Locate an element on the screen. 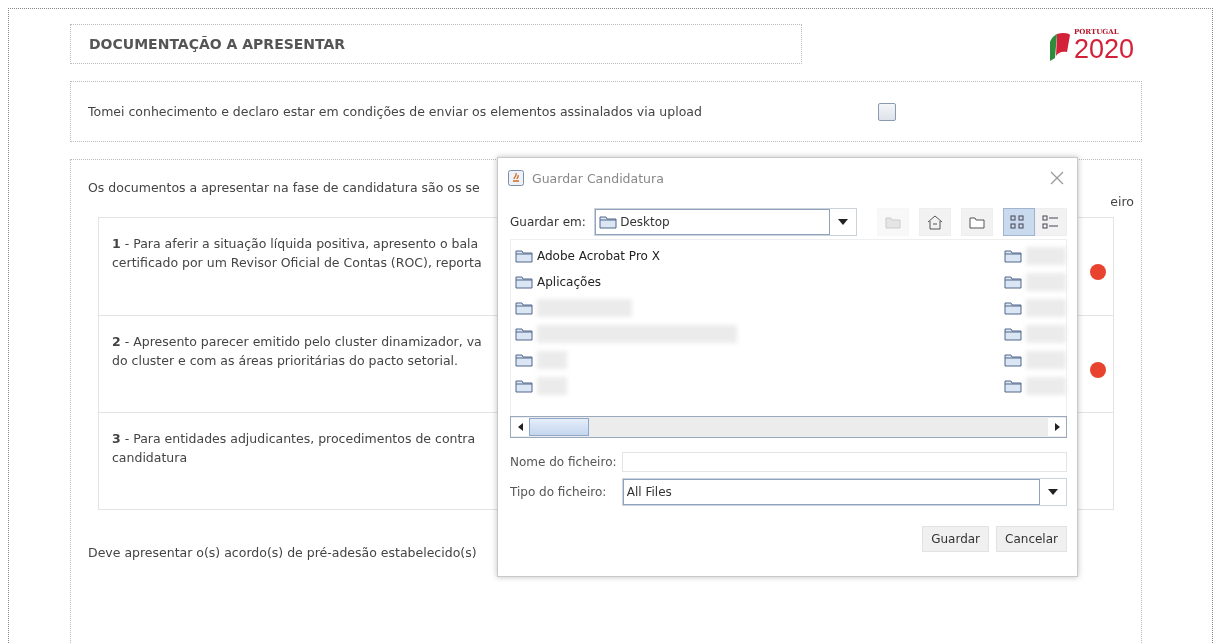  file-type-value: All Files is located at coordinates (649, 492).